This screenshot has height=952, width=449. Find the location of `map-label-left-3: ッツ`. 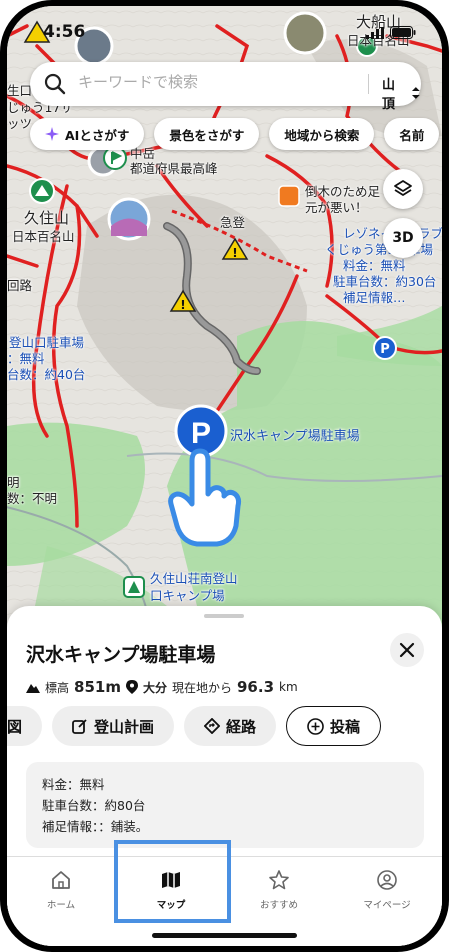

map-label-left-3: ッツ is located at coordinates (20, 123).